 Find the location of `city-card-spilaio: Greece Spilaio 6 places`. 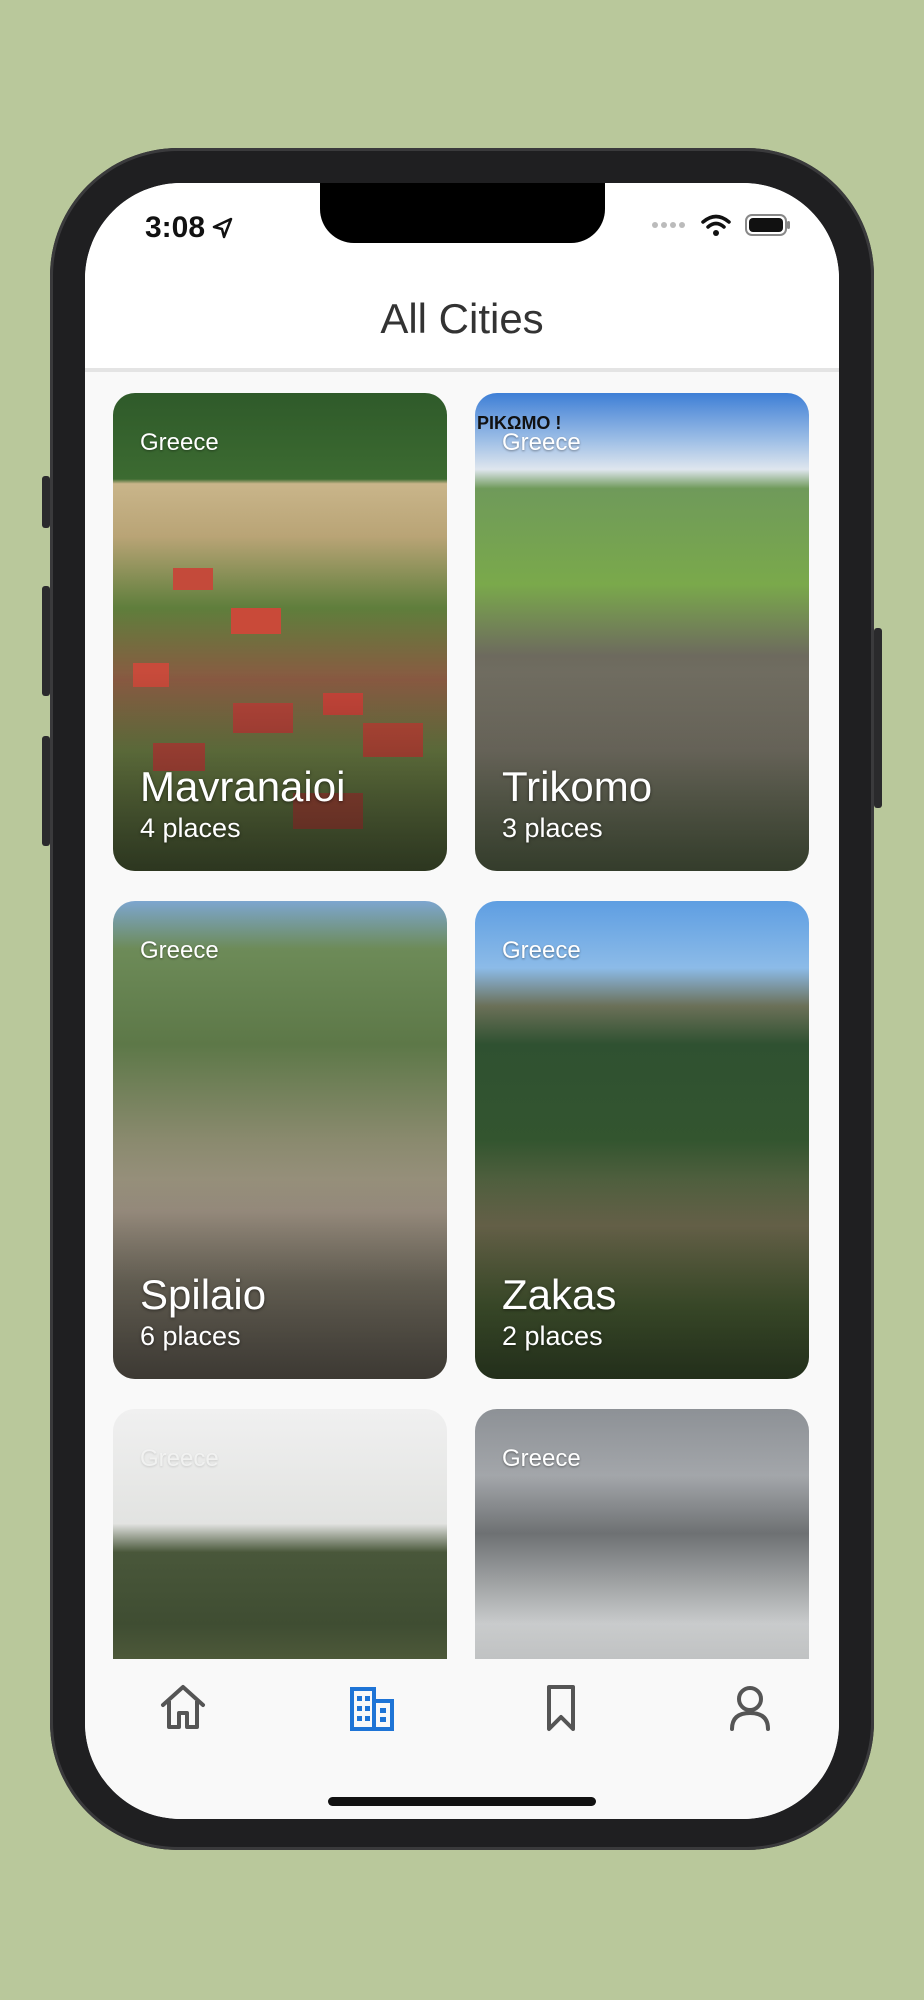

city-card-spilaio: Greece Spilaio 6 places is located at coordinates (280, 1140).